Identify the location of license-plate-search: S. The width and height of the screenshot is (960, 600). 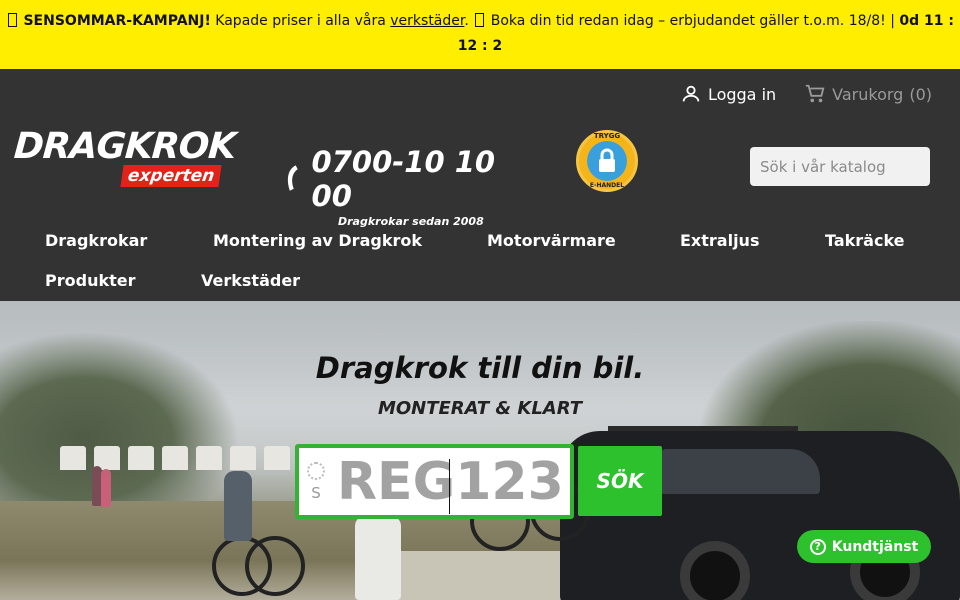
(434, 481).